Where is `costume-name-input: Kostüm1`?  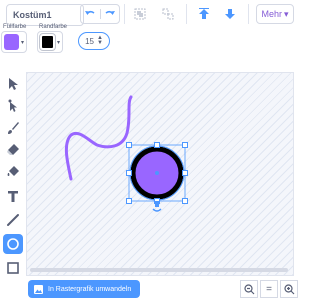
costume-name-input: Kostüm1 is located at coordinates (45, 15).